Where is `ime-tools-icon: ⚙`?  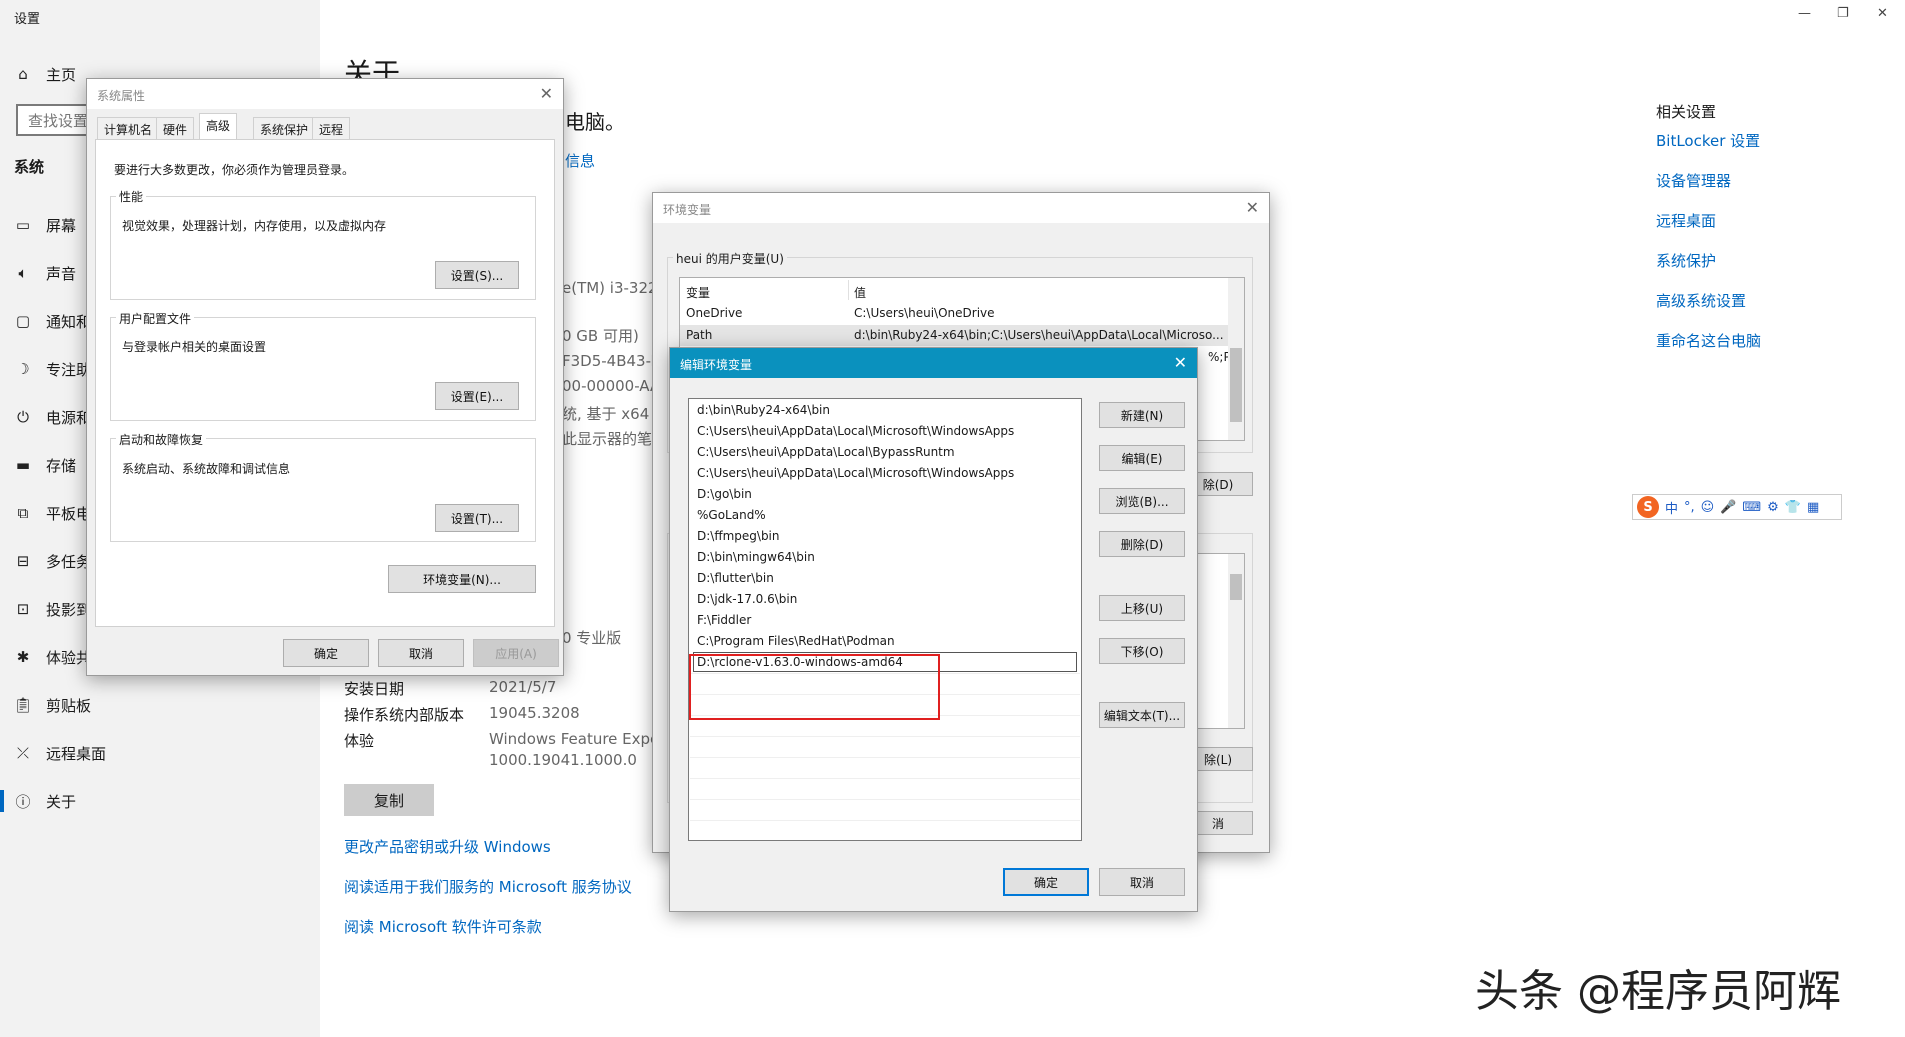
ime-tools-icon: ⚙ is located at coordinates (1773, 507).